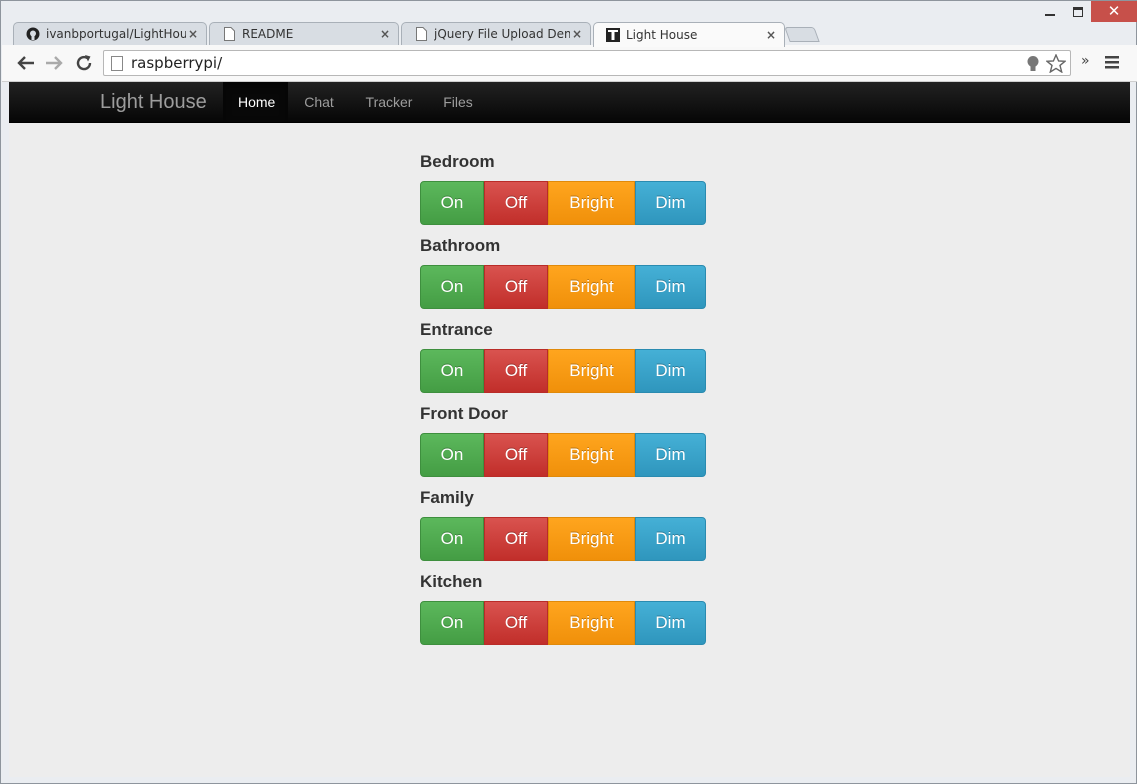 Image resolution: width=1137 pixels, height=784 pixels. I want to click on maximize-button, so click(1077, 11).